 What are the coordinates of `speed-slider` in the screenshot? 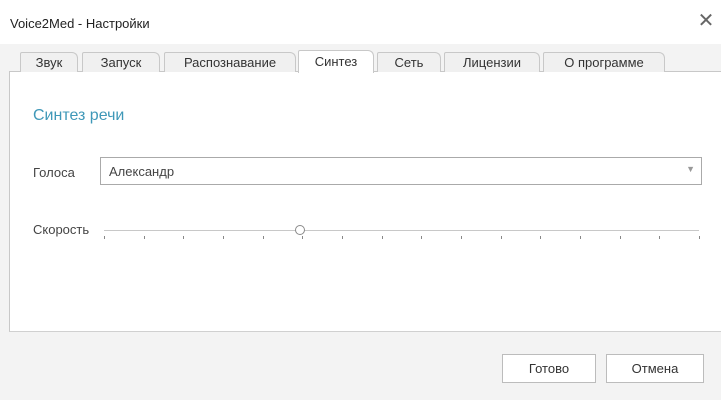 It's located at (401, 233).